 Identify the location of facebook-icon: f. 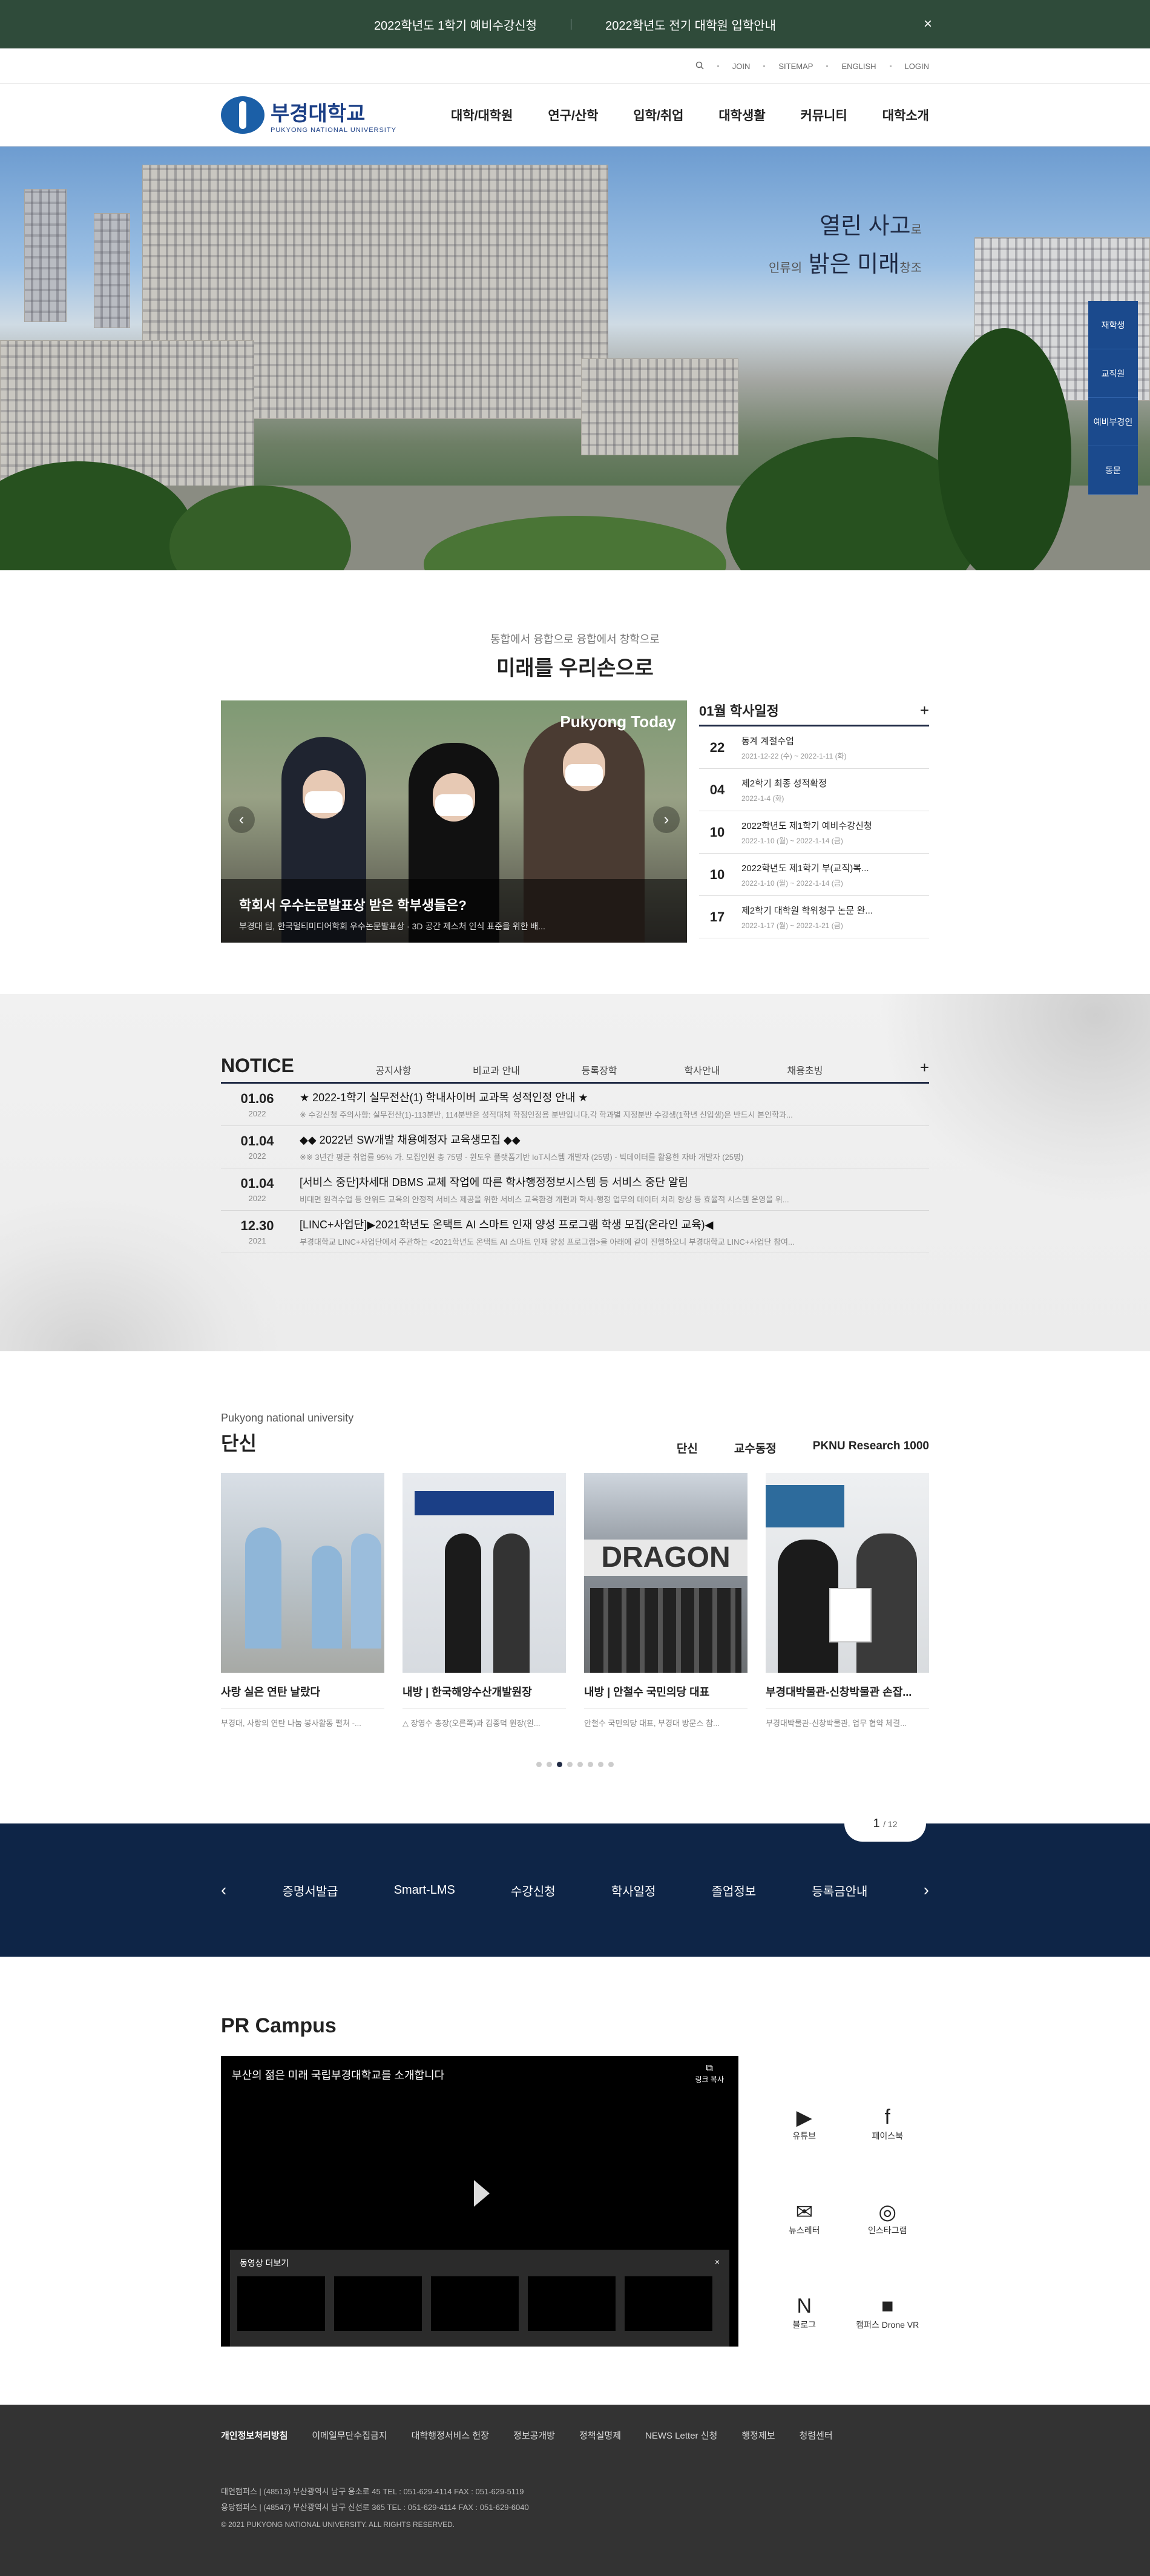
(887, 2117).